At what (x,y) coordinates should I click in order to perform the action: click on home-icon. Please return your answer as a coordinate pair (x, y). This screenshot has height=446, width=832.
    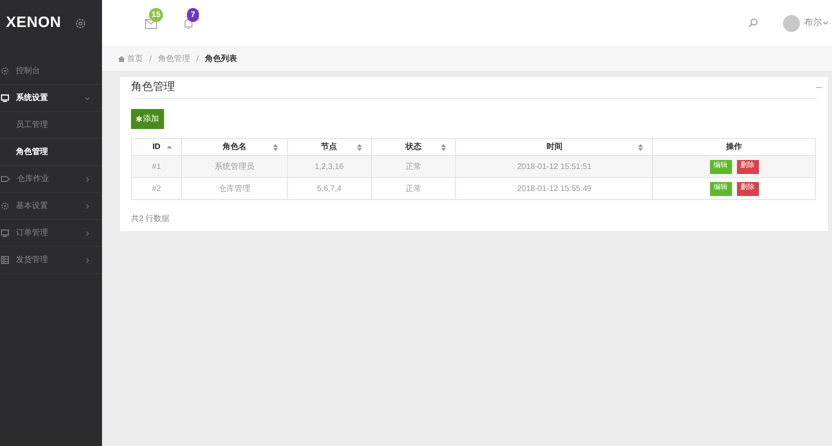
    Looking at the image, I should click on (121, 59).